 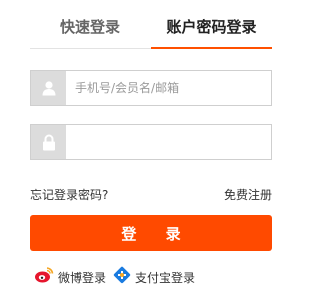 I want to click on tab-divider, so click(x=90, y=48).